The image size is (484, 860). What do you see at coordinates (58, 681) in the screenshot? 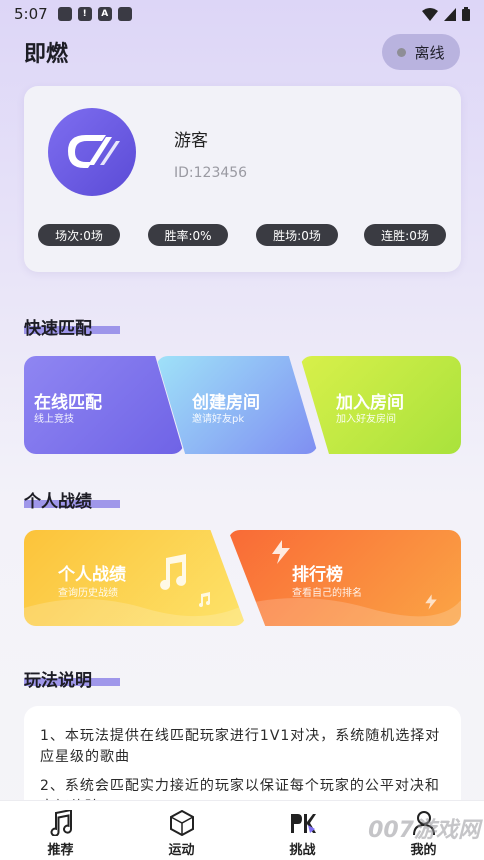
I see `rules-section-title: 玩法说明` at bounding box center [58, 681].